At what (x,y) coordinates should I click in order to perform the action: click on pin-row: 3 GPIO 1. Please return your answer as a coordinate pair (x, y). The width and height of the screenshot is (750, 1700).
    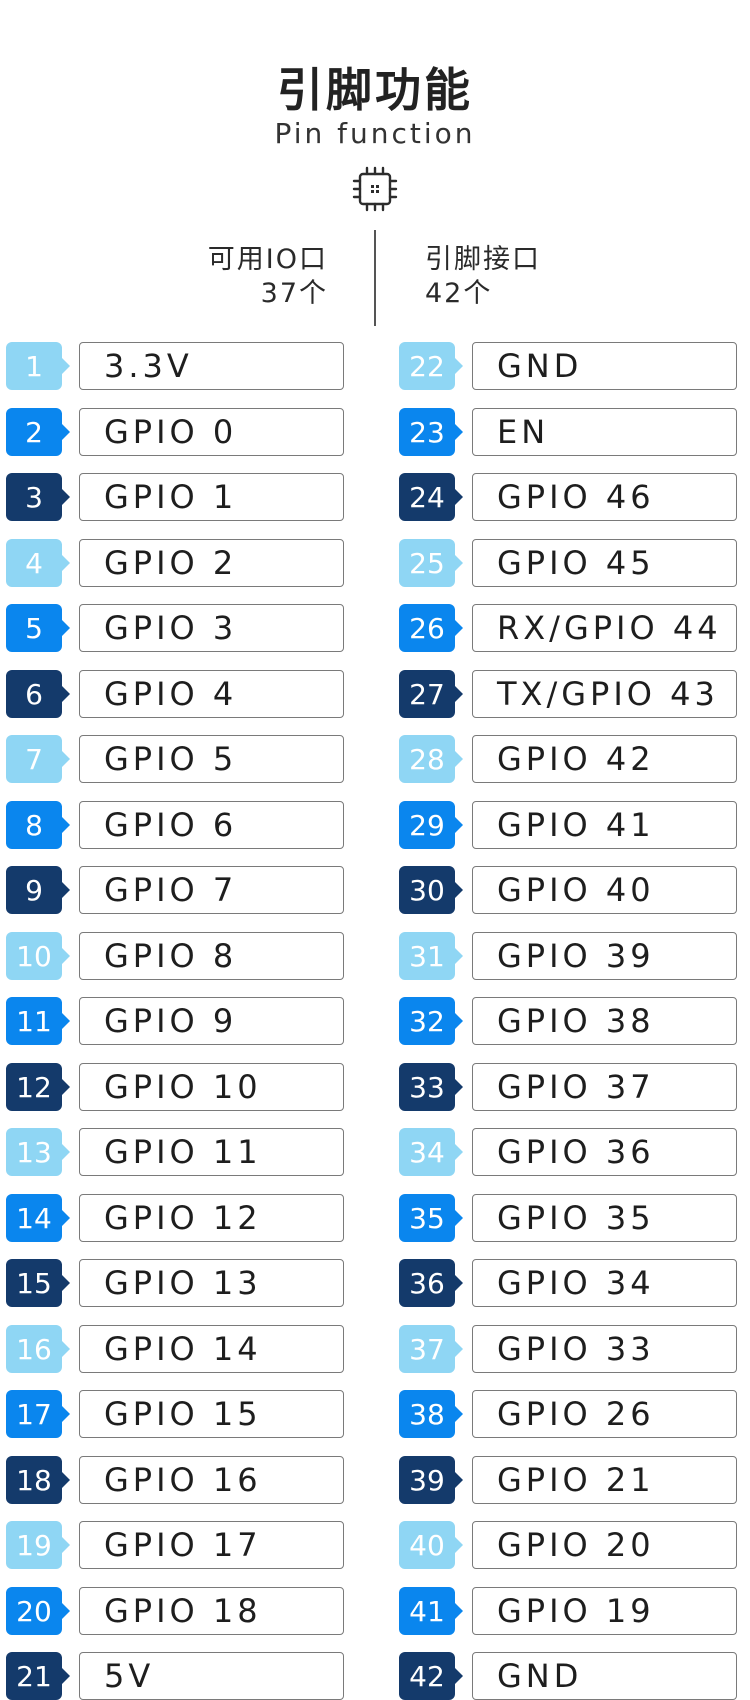
    Looking at the image, I should click on (177, 497).